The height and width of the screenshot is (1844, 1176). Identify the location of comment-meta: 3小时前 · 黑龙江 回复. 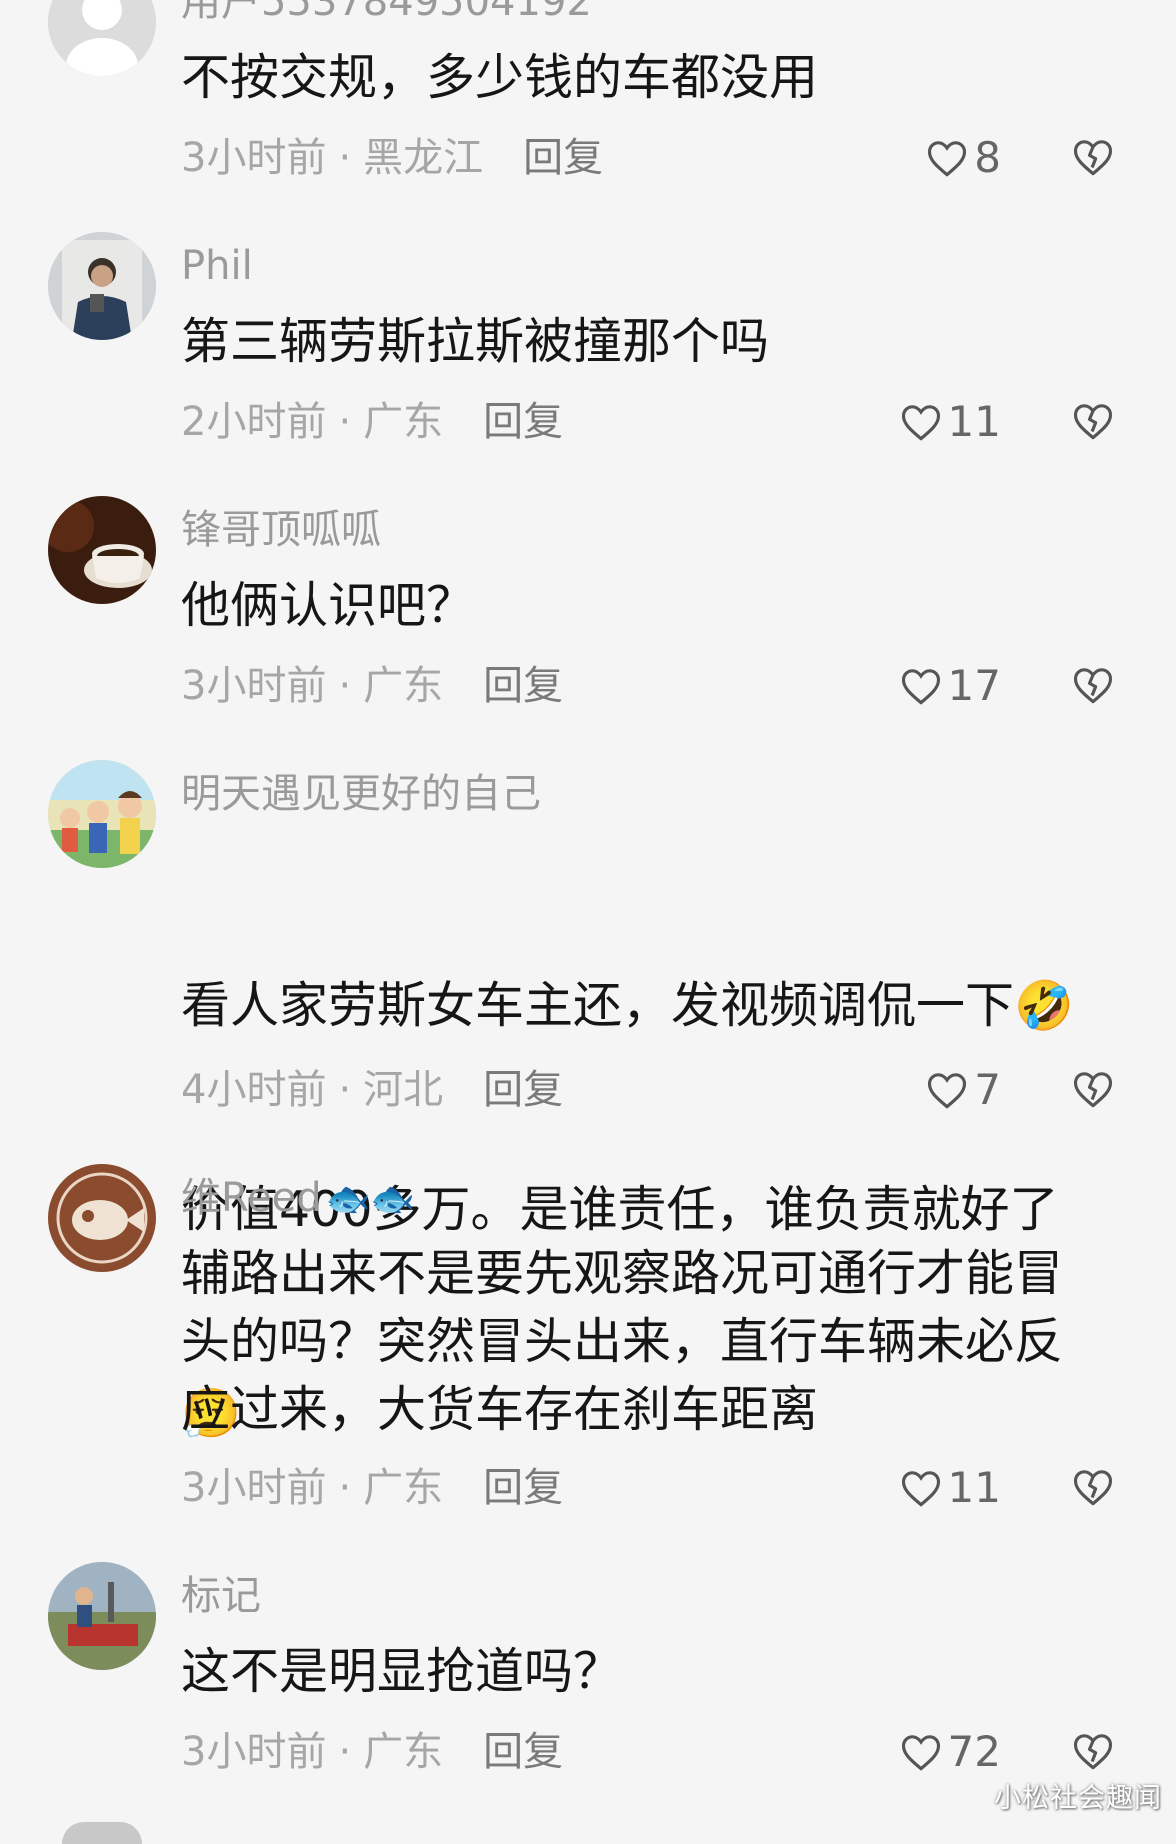
(392, 158).